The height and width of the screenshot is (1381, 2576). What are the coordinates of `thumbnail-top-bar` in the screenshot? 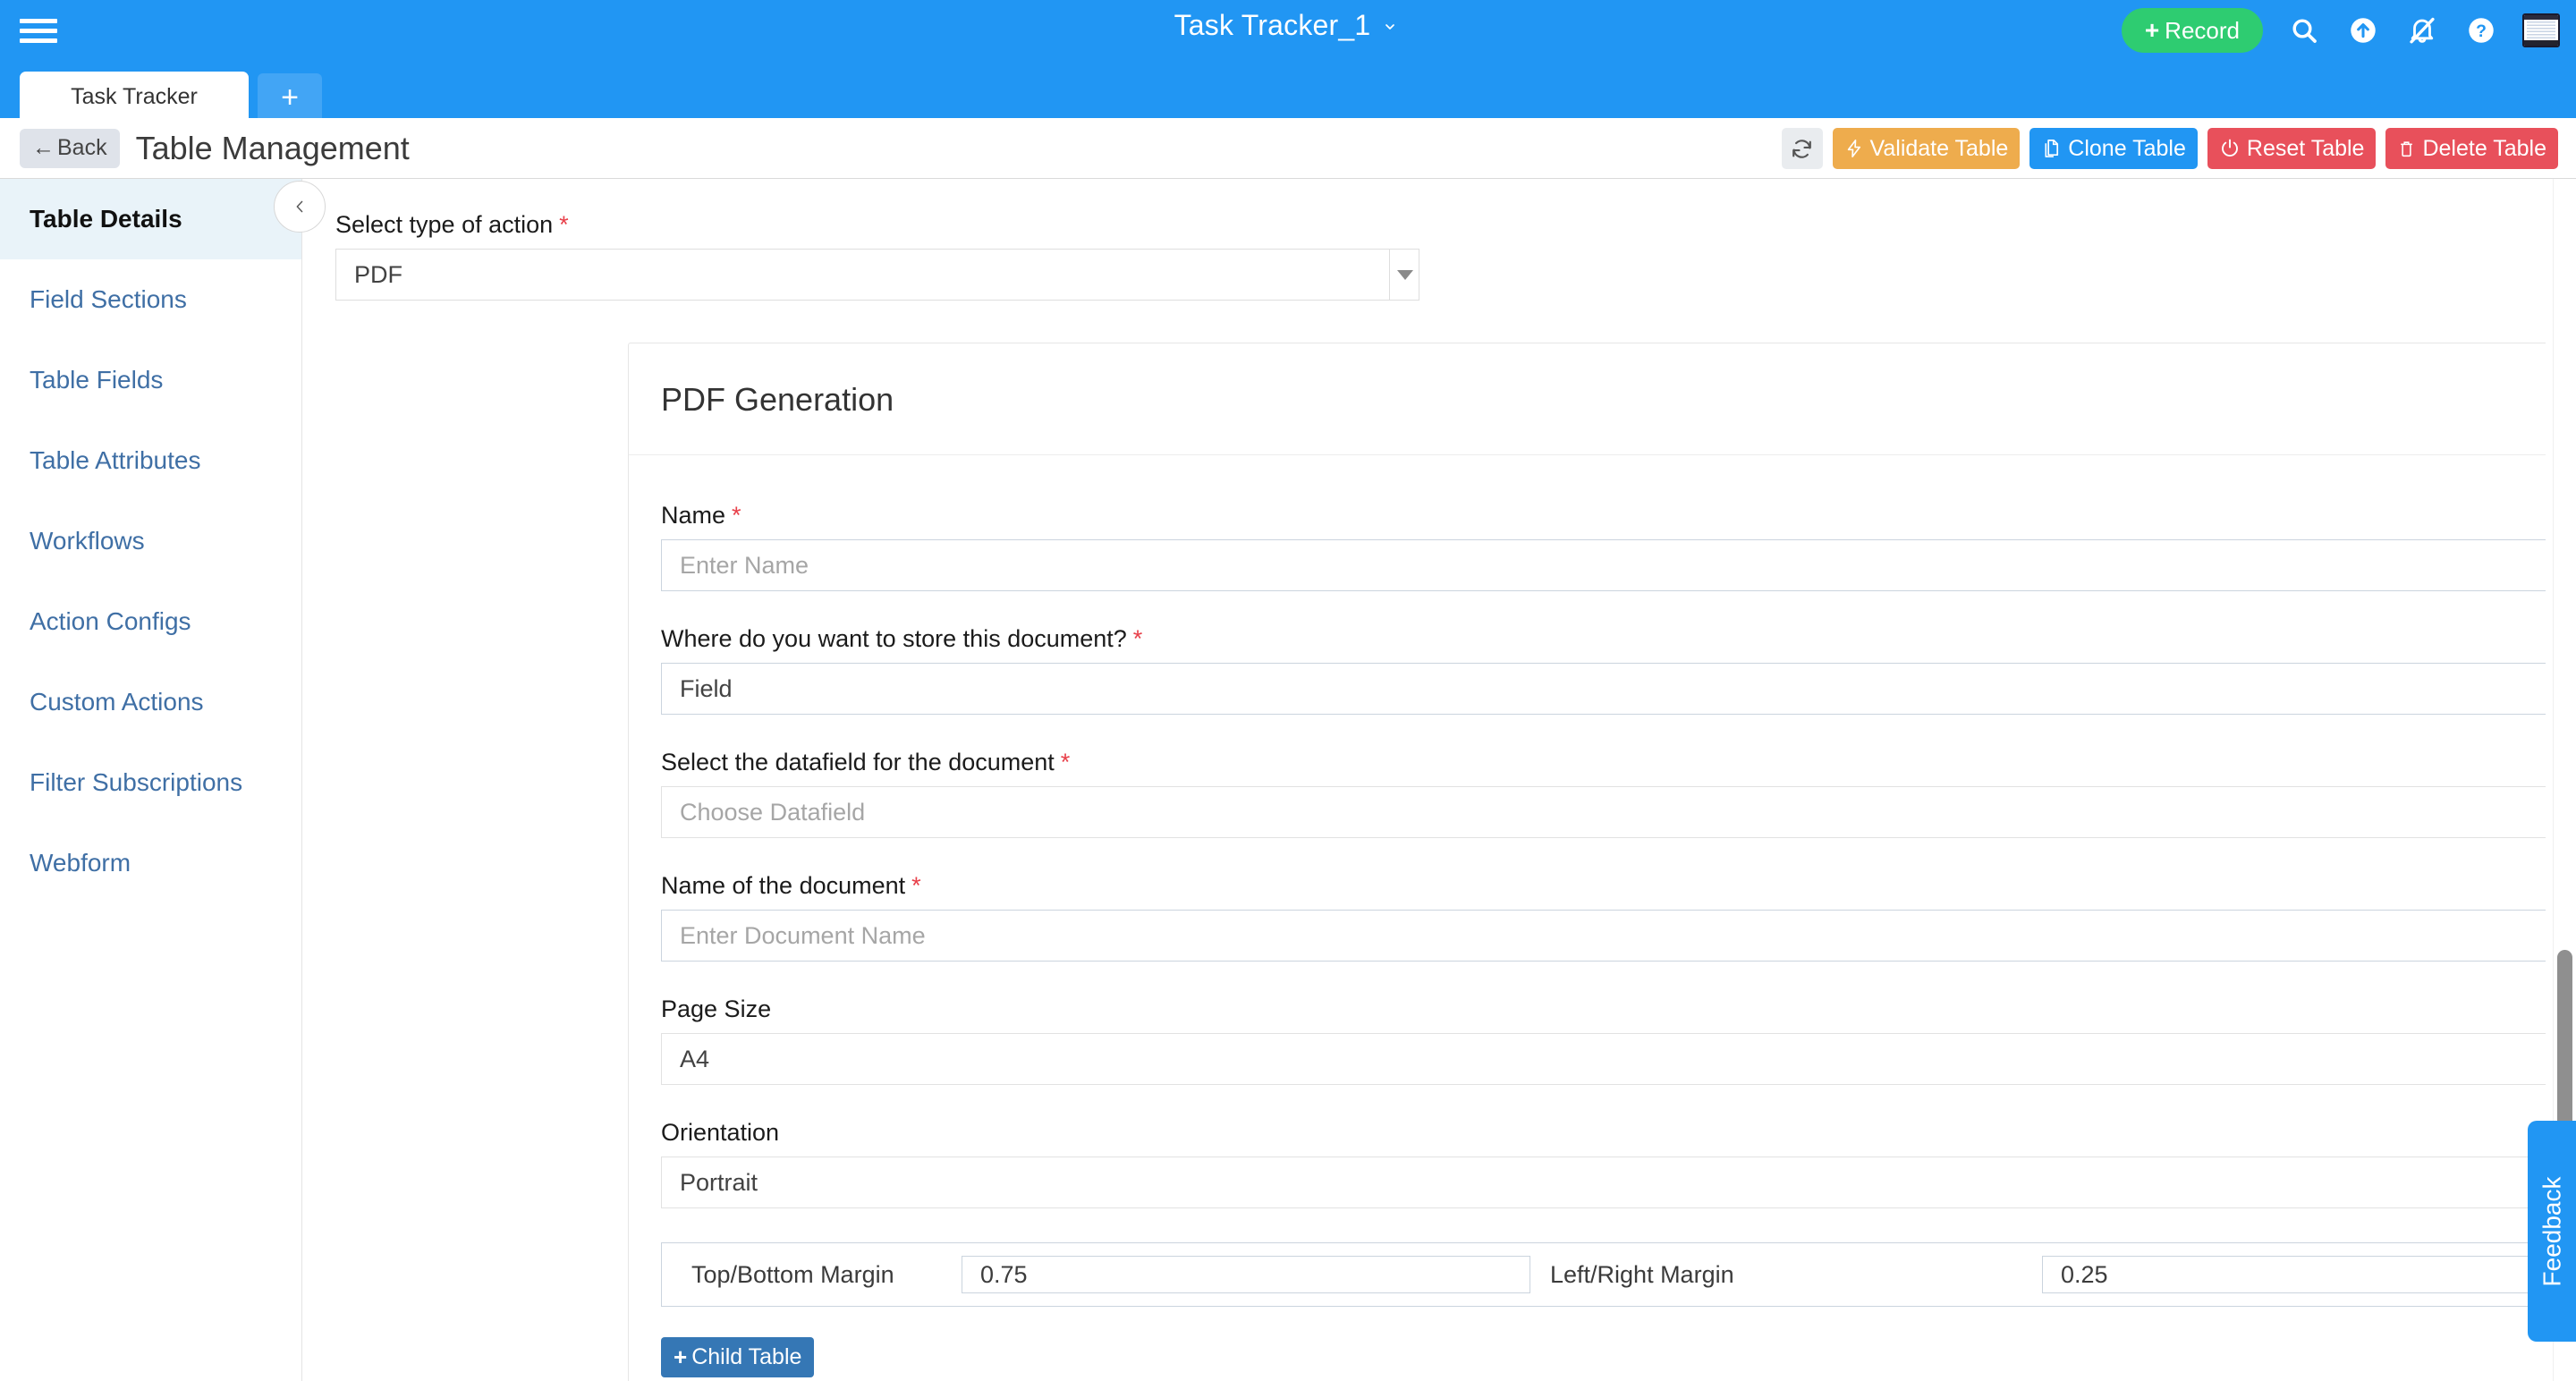 It's located at (2541, 17).